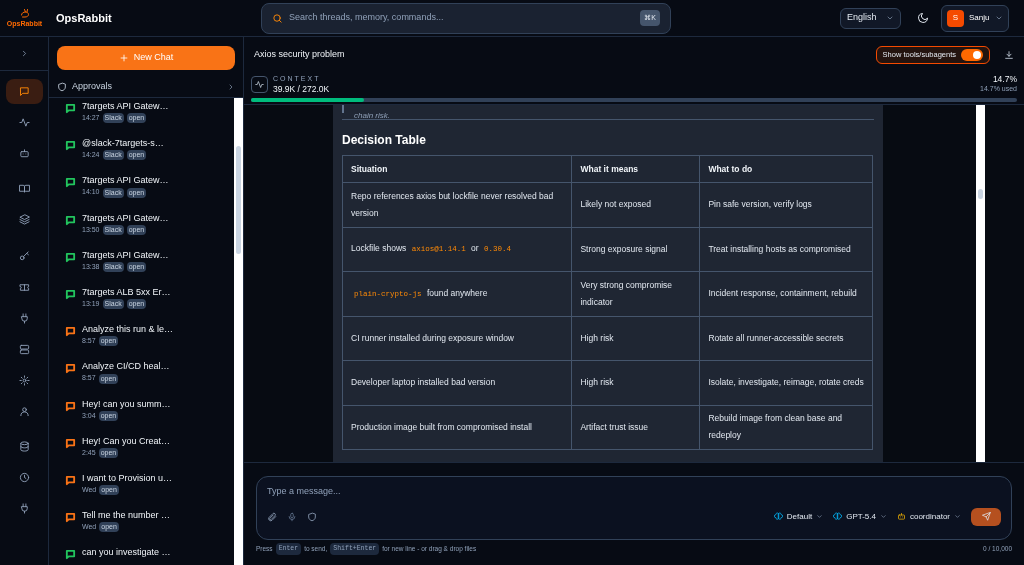 The image size is (1024, 565). I want to click on column-header: What it means, so click(635, 169).